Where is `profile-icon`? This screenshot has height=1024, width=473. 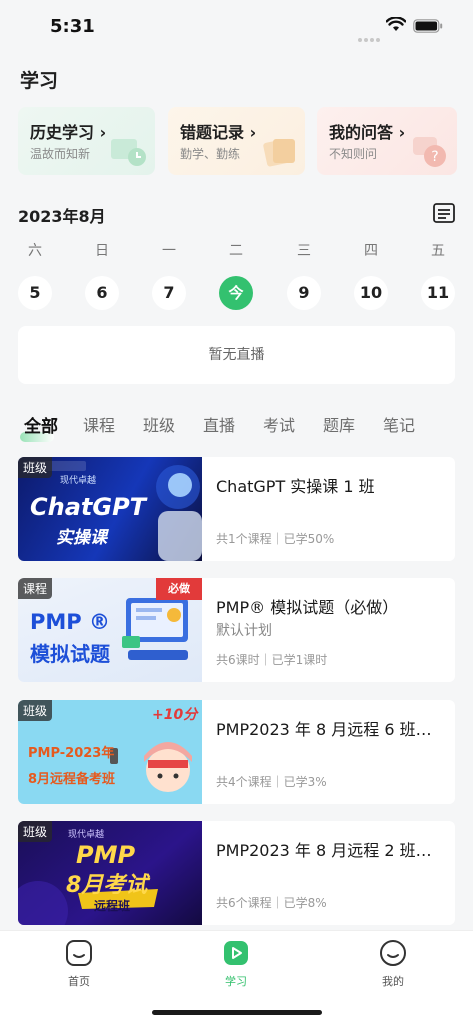 profile-icon is located at coordinates (393, 953).